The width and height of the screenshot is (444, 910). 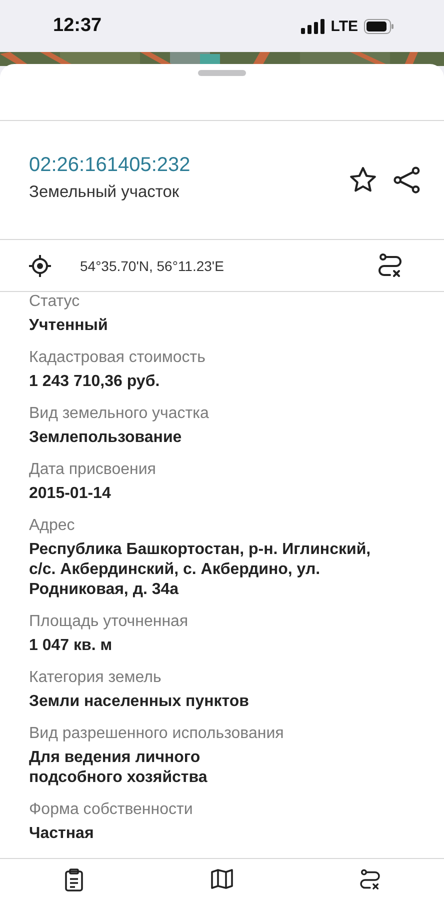 I want to click on object-type: Земельный участок, so click(x=104, y=192).